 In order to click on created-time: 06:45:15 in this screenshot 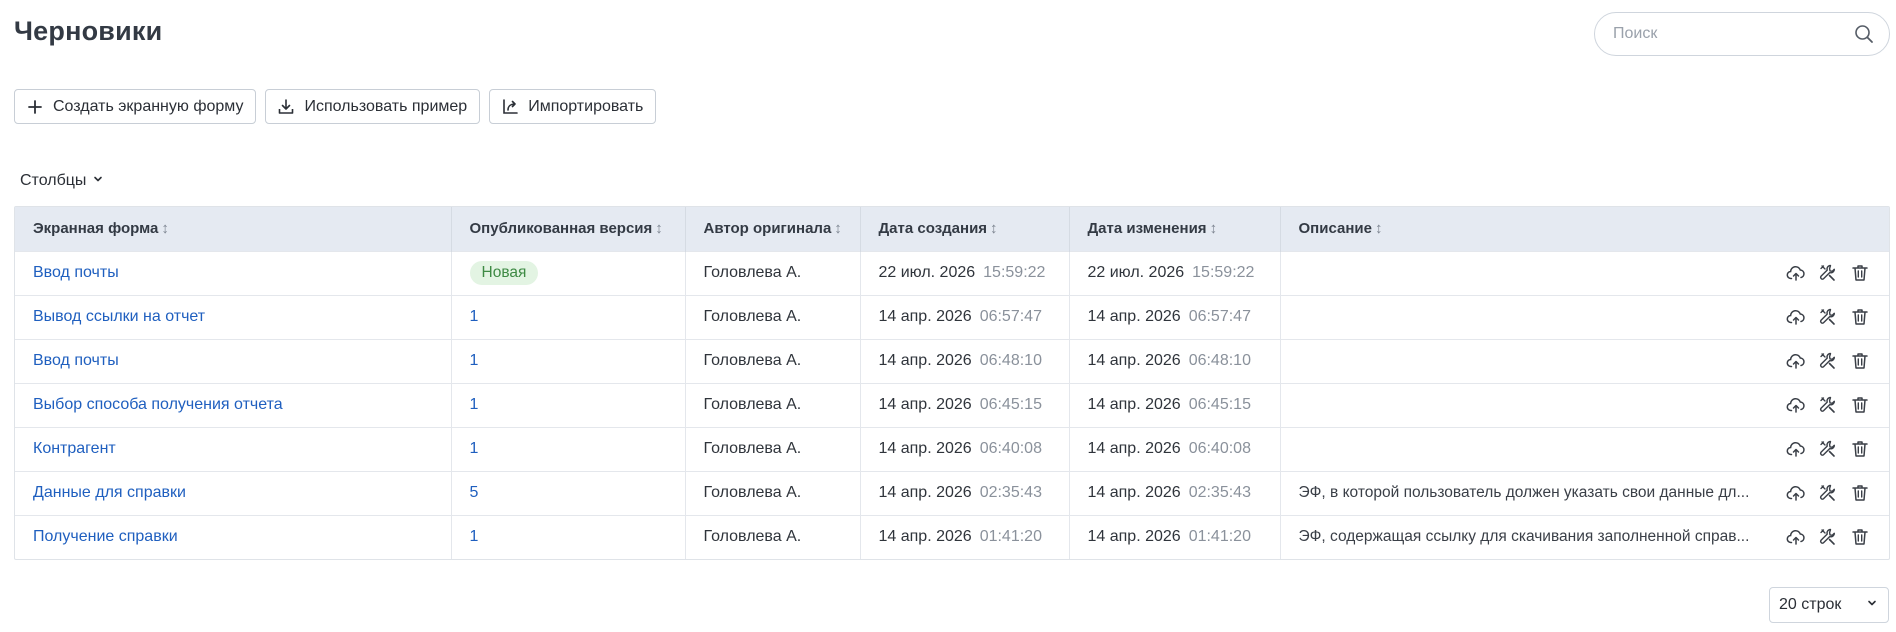, I will do `click(1010, 404)`.